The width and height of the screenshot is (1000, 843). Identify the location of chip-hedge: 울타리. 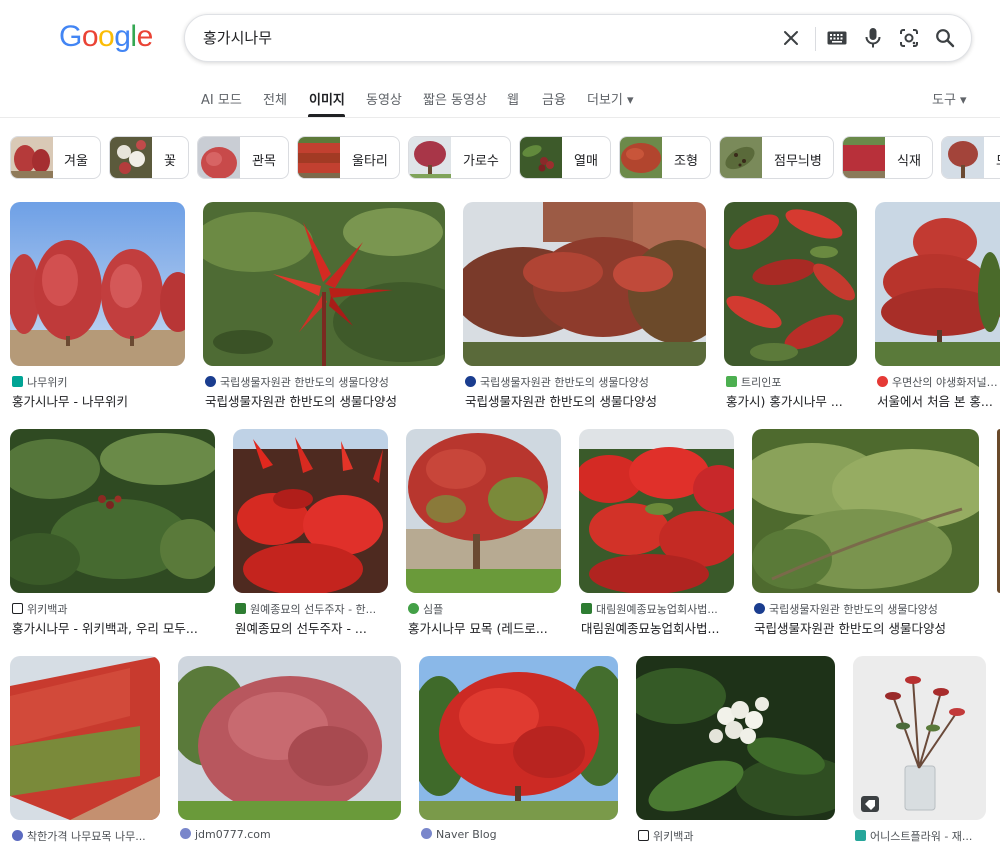
(348, 157).